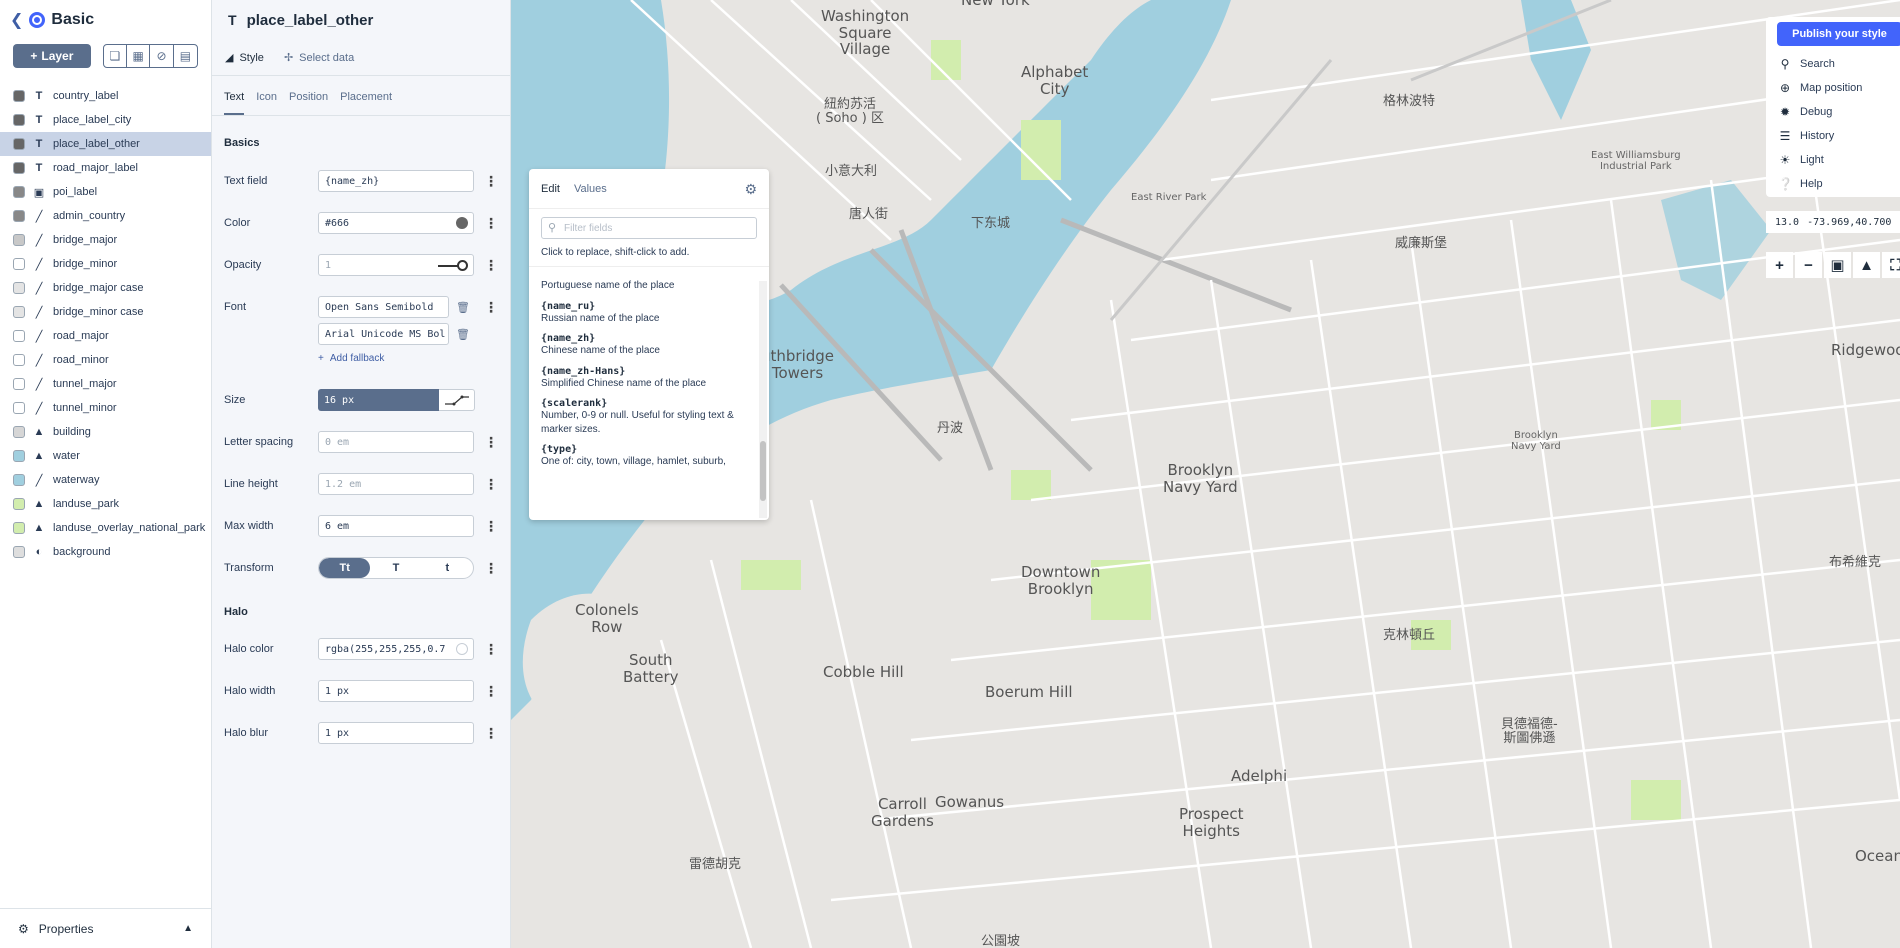  What do you see at coordinates (1808, 265) in the screenshot?
I see `zoom-out-icon: −` at bounding box center [1808, 265].